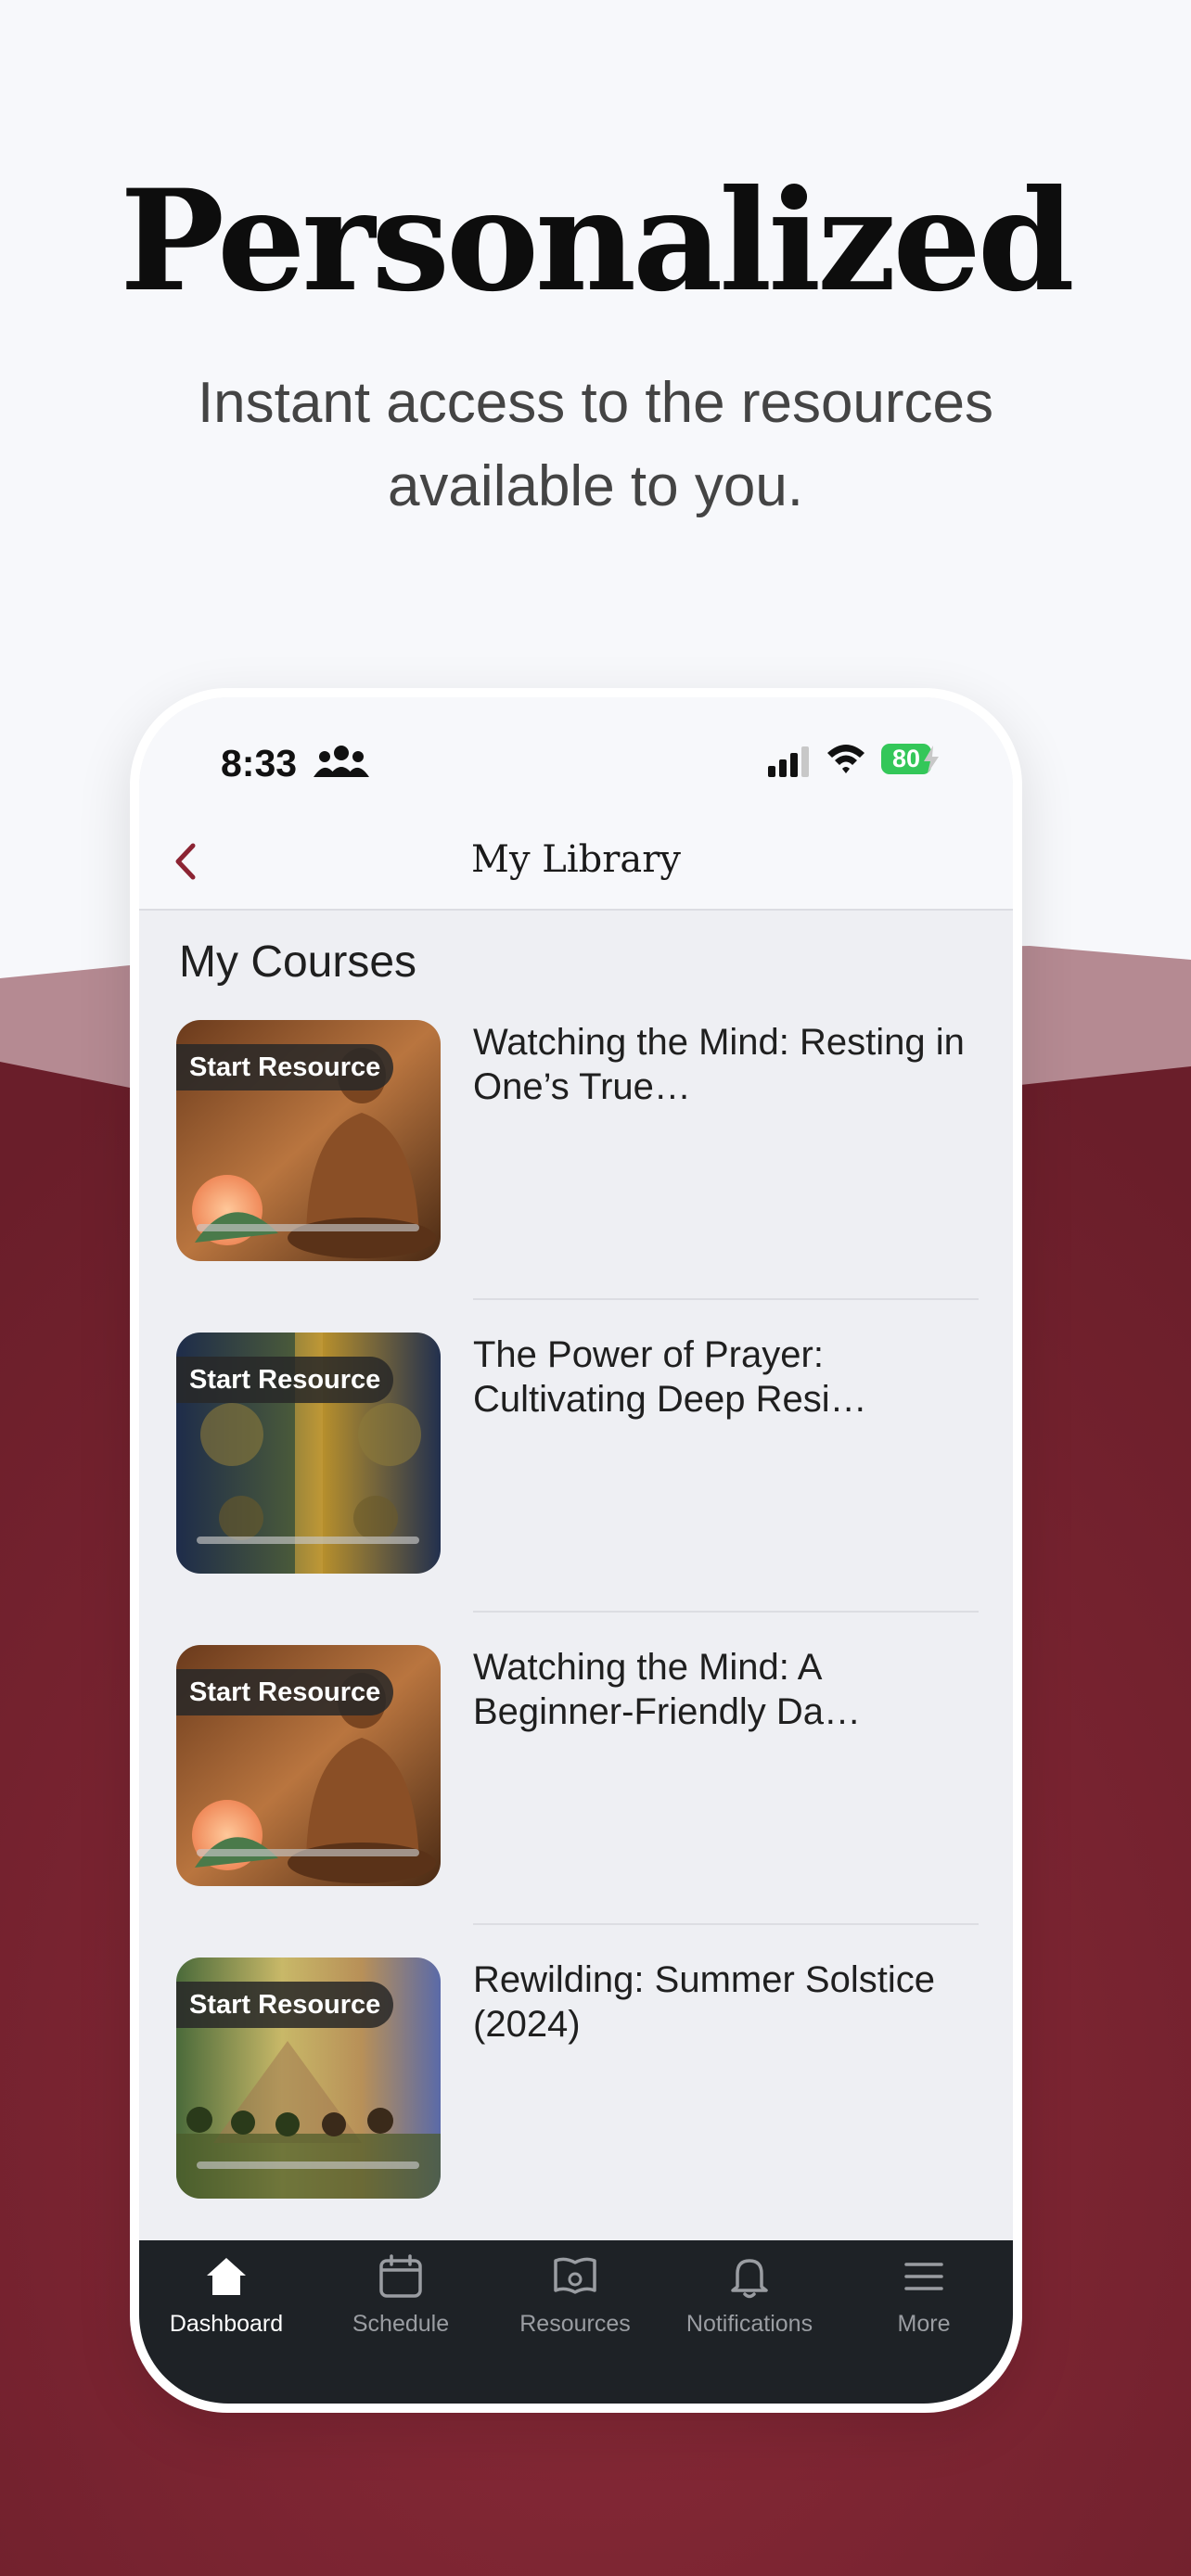 The image size is (1191, 2576). What do you see at coordinates (931, 759) in the screenshot?
I see `charging-icon` at bounding box center [931, 759].